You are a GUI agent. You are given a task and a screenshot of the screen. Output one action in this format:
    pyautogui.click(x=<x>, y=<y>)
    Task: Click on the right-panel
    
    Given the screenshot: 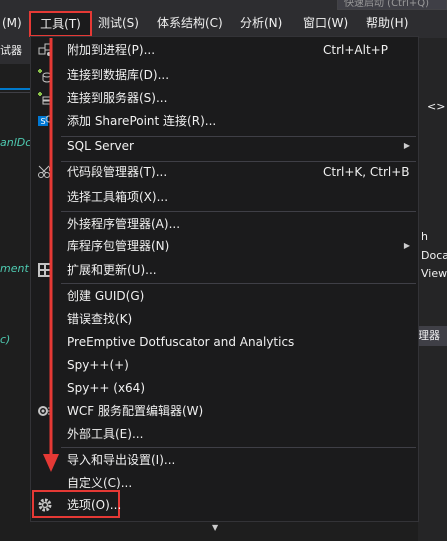 What is the action you would take?
    pyautogui.click(x=432, y=289)
    